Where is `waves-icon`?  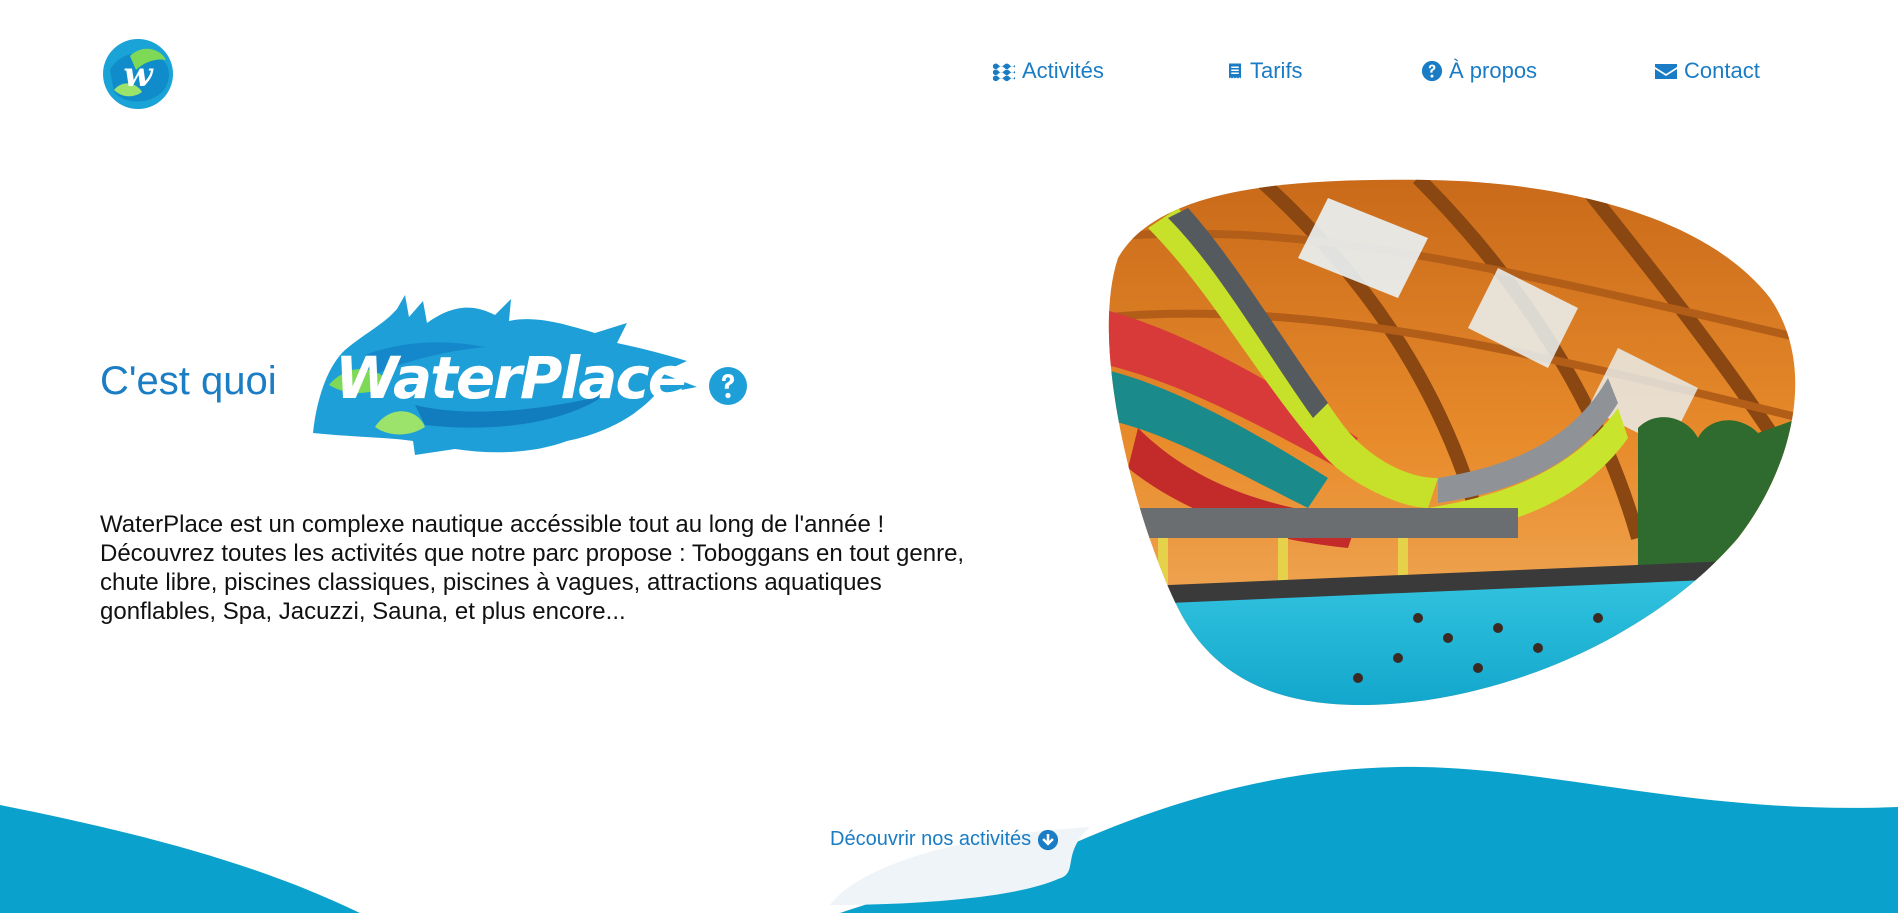 waves-icon is located at coordinates (1004, 72).